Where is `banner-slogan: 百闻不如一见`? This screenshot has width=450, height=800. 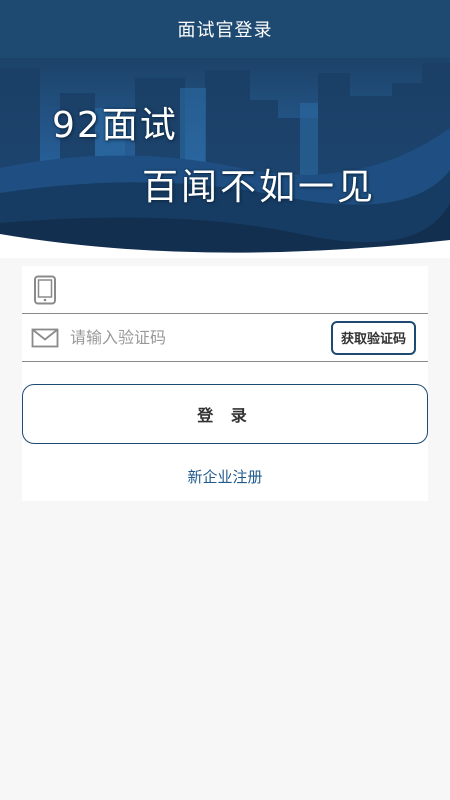 banner-slogan: 百闻不如一见 is located at coordinates (259, 187).